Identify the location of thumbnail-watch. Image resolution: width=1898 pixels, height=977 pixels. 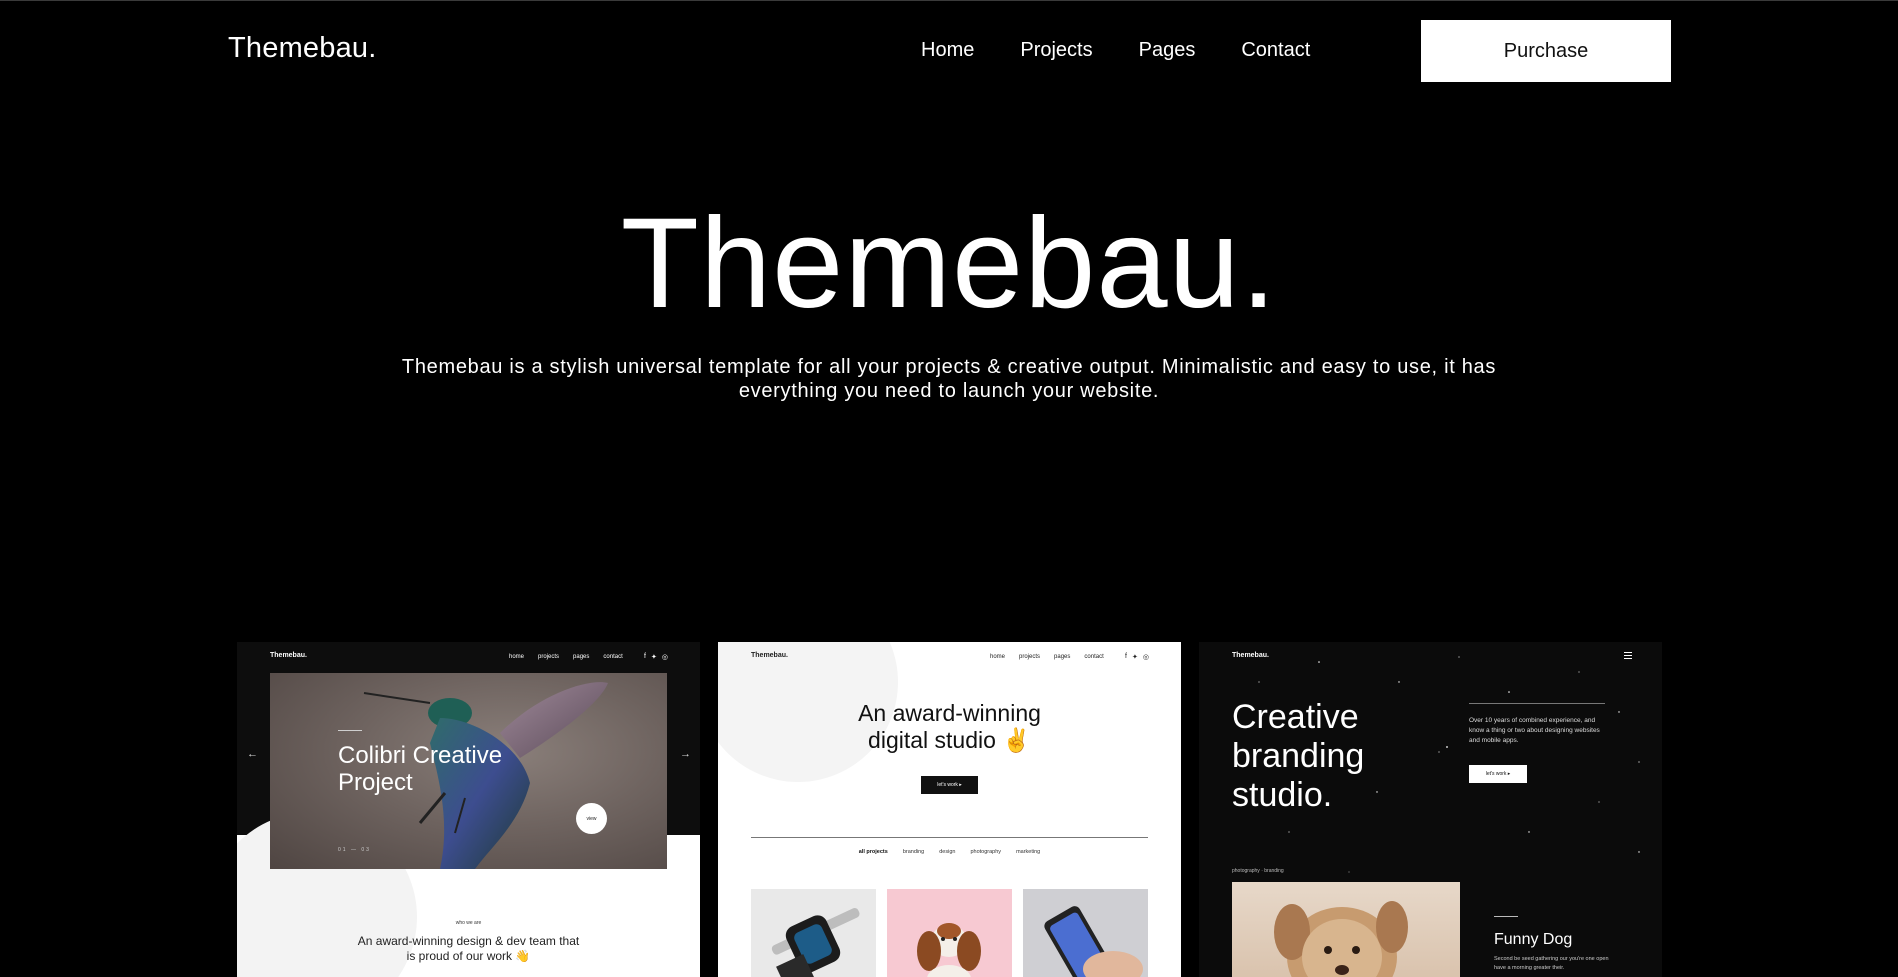
(813, 933).